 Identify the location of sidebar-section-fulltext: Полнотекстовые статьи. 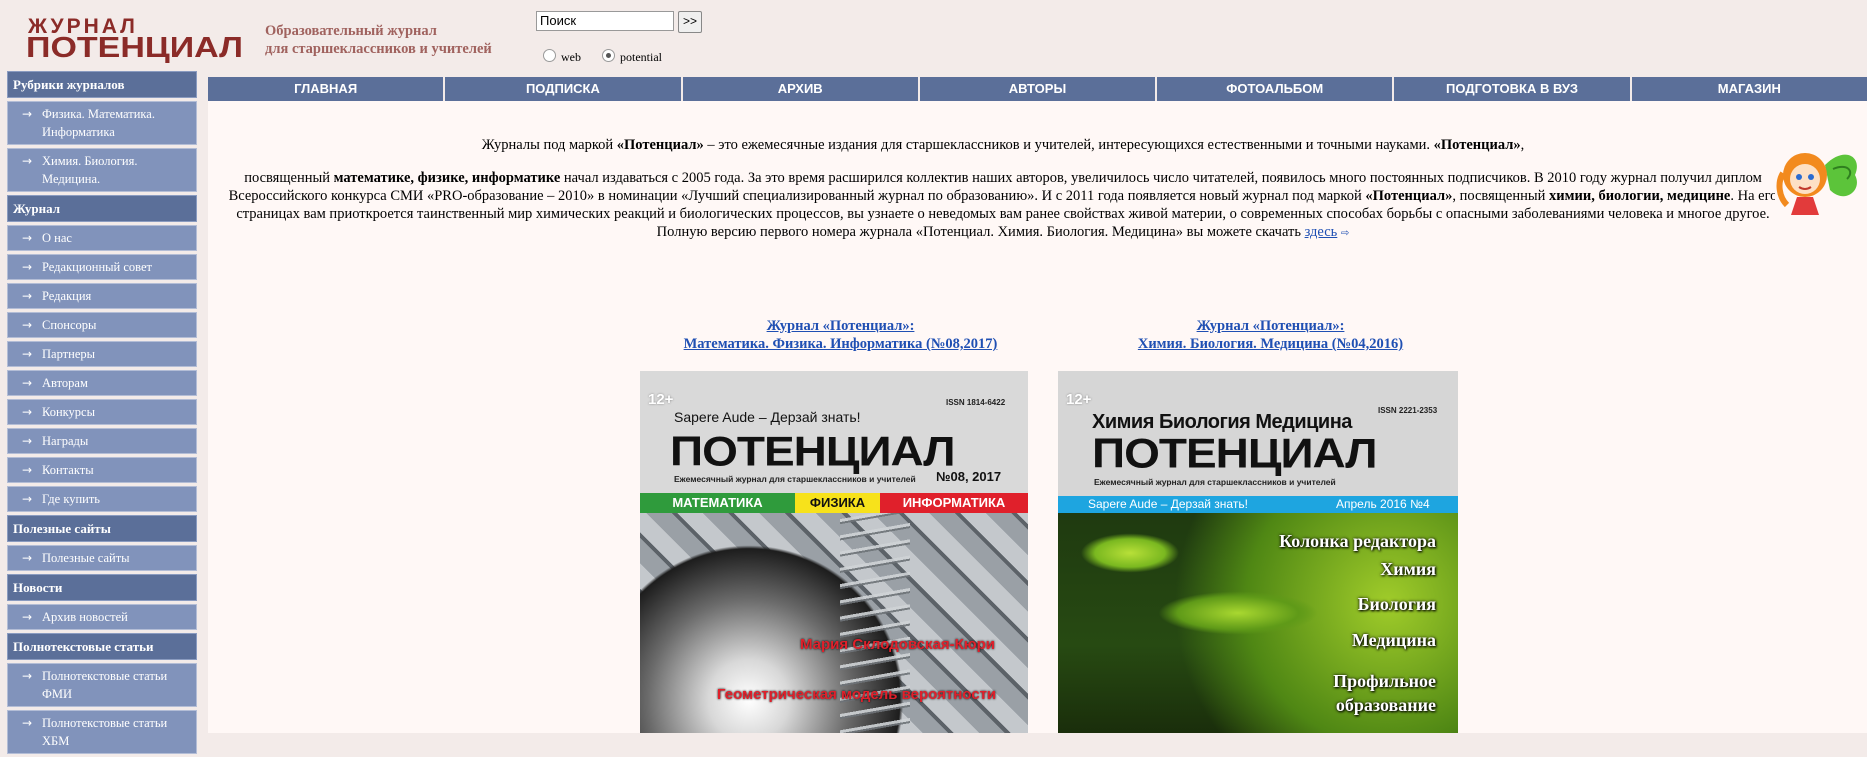
(102, 646).